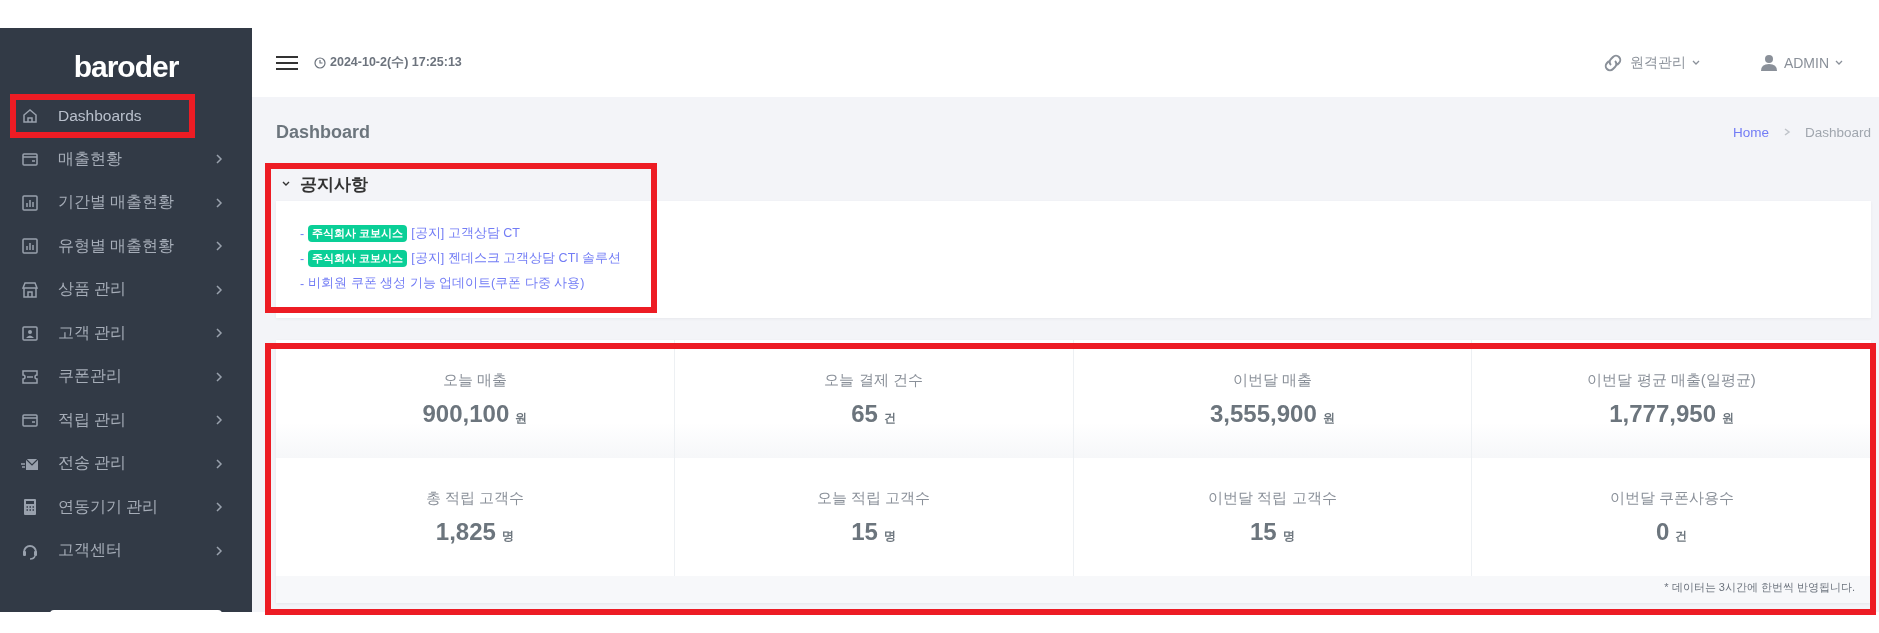  I want to click on page-title: Dashboard, so click(324, 132).